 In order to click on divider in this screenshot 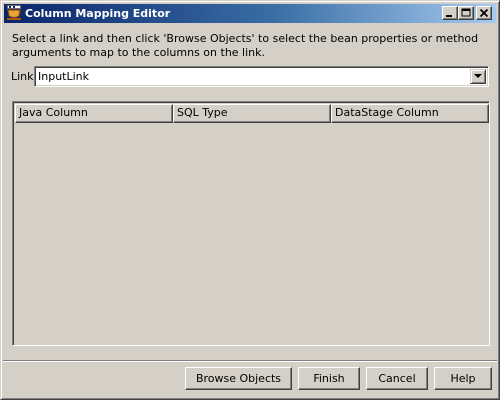, I will do `click(250, 361)`.